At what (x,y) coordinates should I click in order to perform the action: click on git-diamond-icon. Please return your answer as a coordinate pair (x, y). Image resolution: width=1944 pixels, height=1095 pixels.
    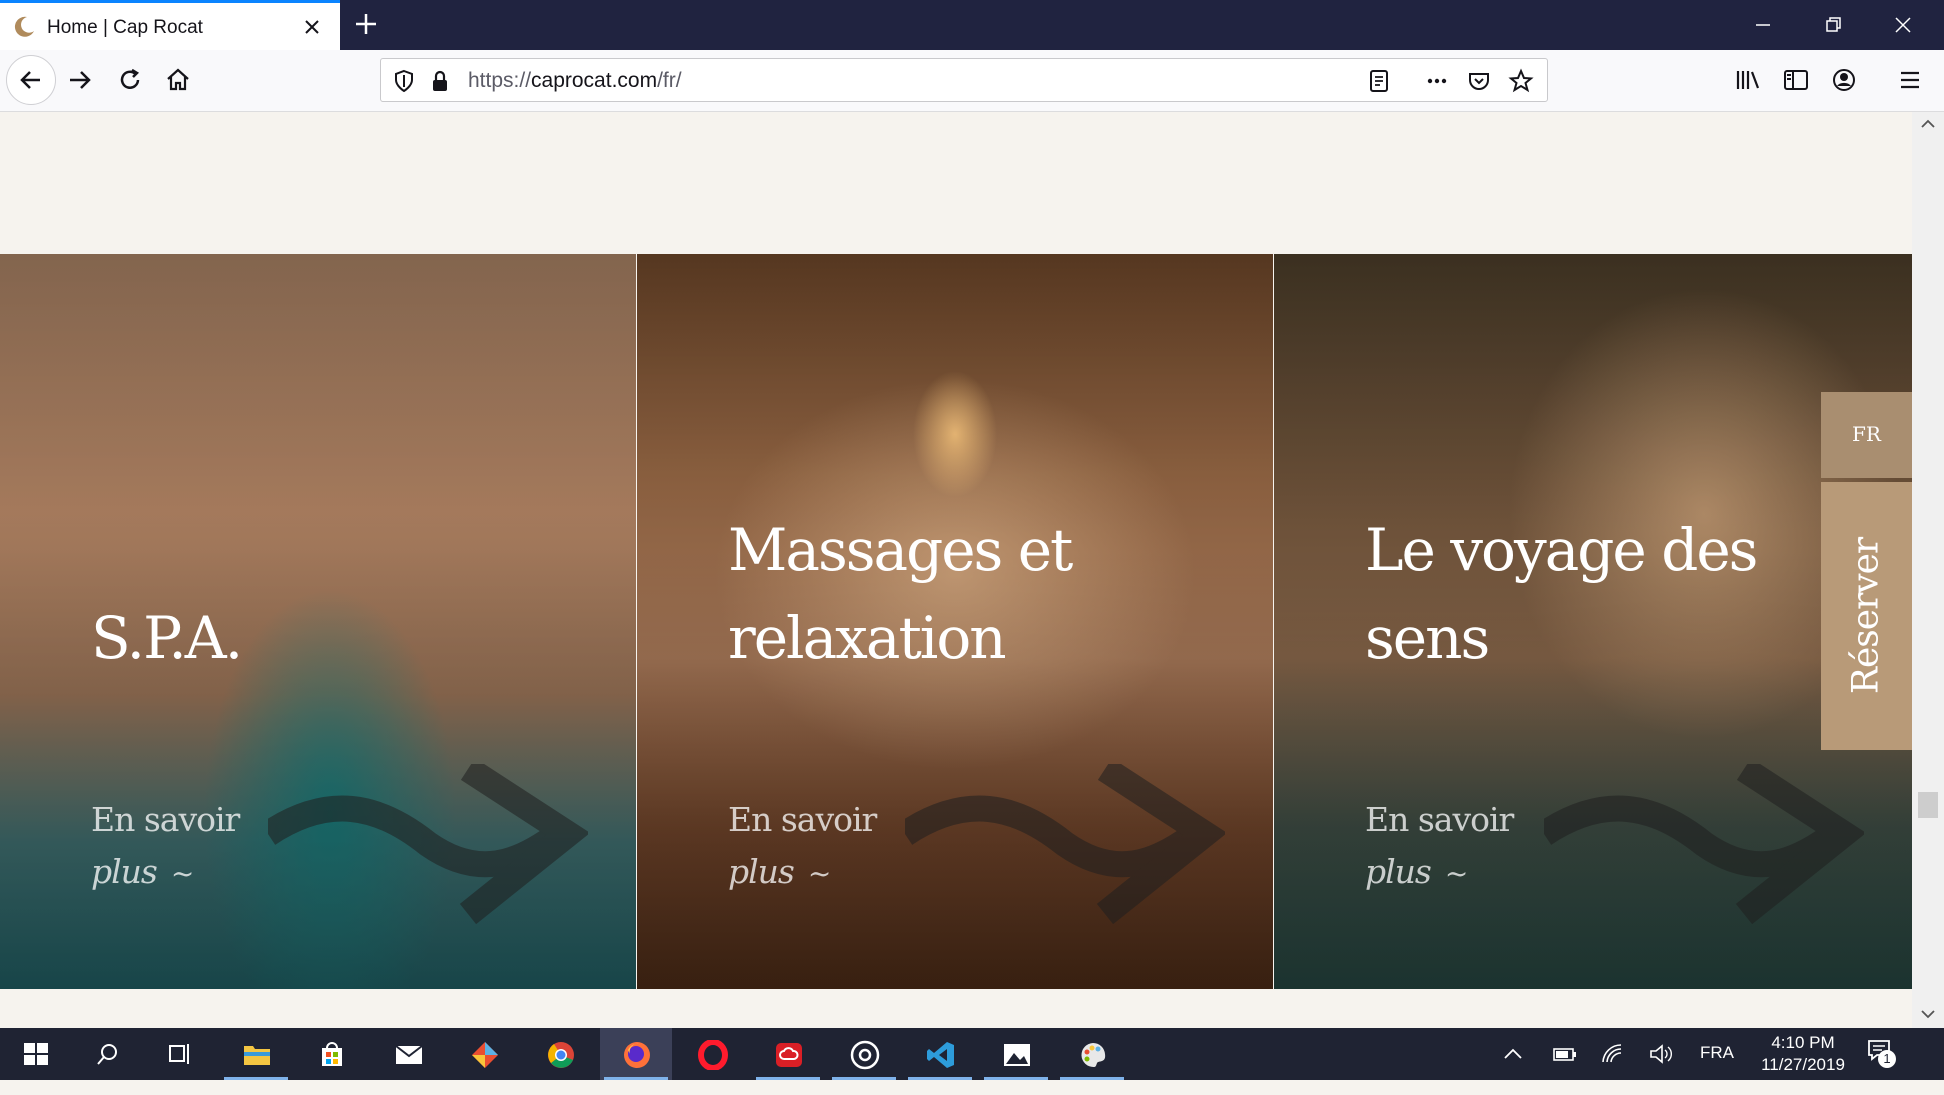
    Looking at the image, I should click on (485, 1055).